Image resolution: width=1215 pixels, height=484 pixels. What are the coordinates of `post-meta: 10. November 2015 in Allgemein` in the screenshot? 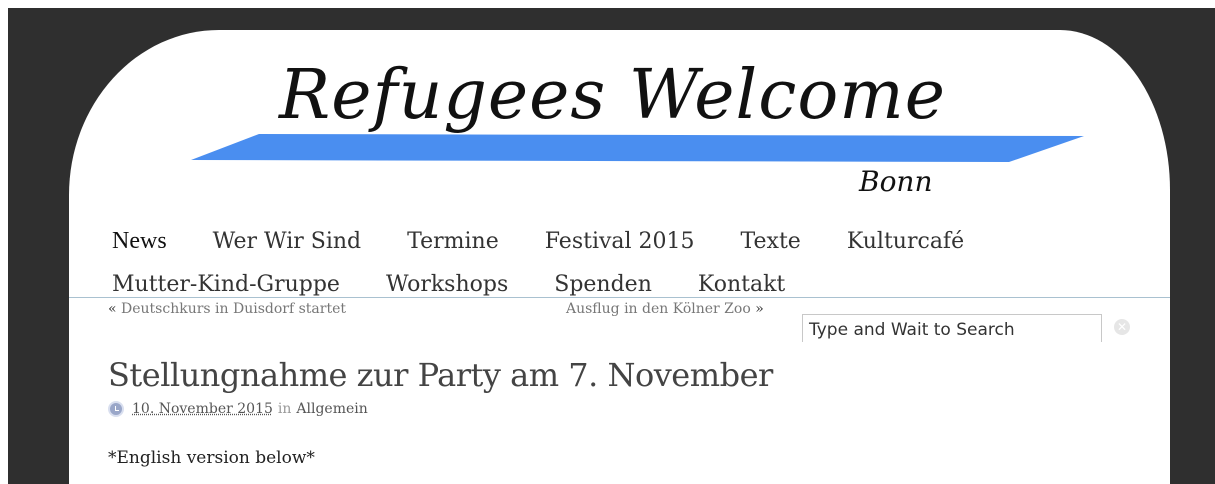 It's located at (238, 409).